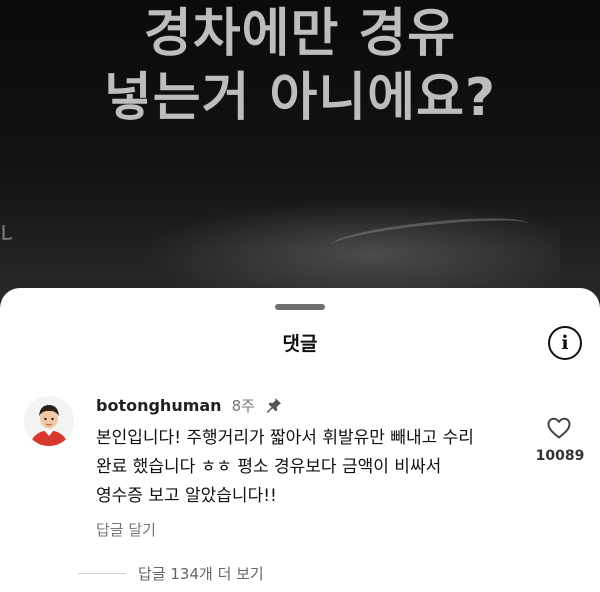 The image size is (600, 592). Describe the element at coordinates (269, 467) in the screenshot. I see `comment-line: 완료 했습니다 ㅎㅎ 평소 경유보다 금액이 비싸서` at that location.